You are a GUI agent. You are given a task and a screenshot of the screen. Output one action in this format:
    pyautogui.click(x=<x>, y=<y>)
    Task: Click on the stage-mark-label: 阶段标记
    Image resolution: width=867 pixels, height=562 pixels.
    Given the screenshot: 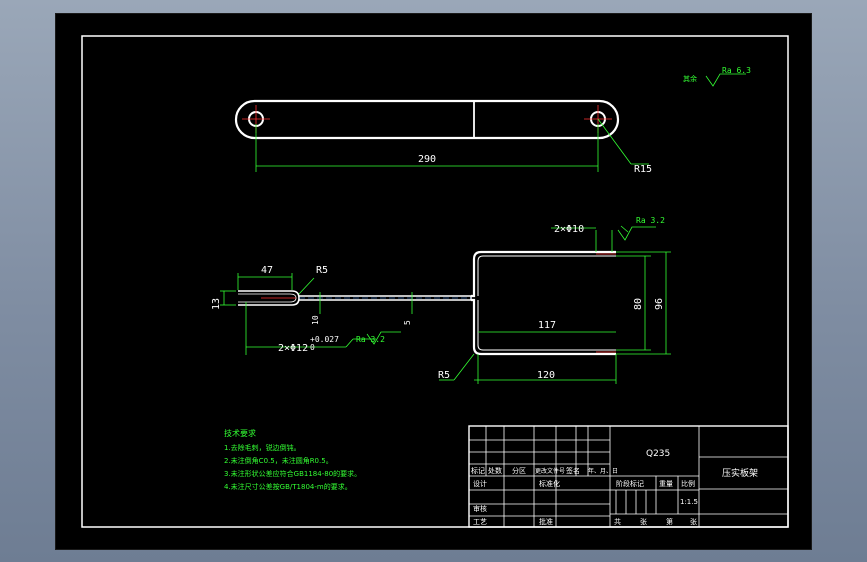 What is the action you would take?
    pyautogui.click(x=630, y=483)
    